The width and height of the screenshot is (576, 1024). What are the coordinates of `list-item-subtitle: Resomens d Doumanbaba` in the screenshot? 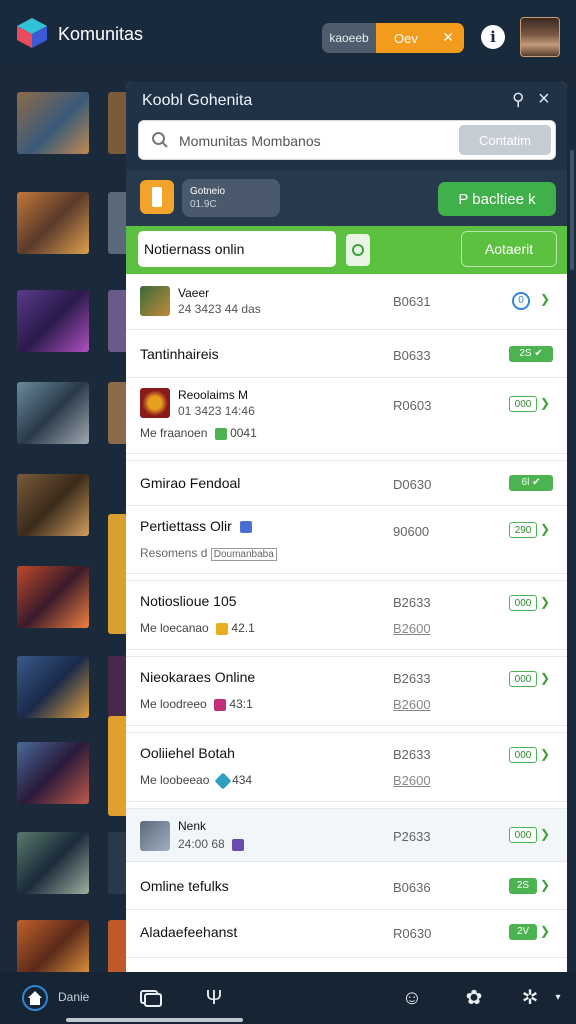 It's located at (208, 553).